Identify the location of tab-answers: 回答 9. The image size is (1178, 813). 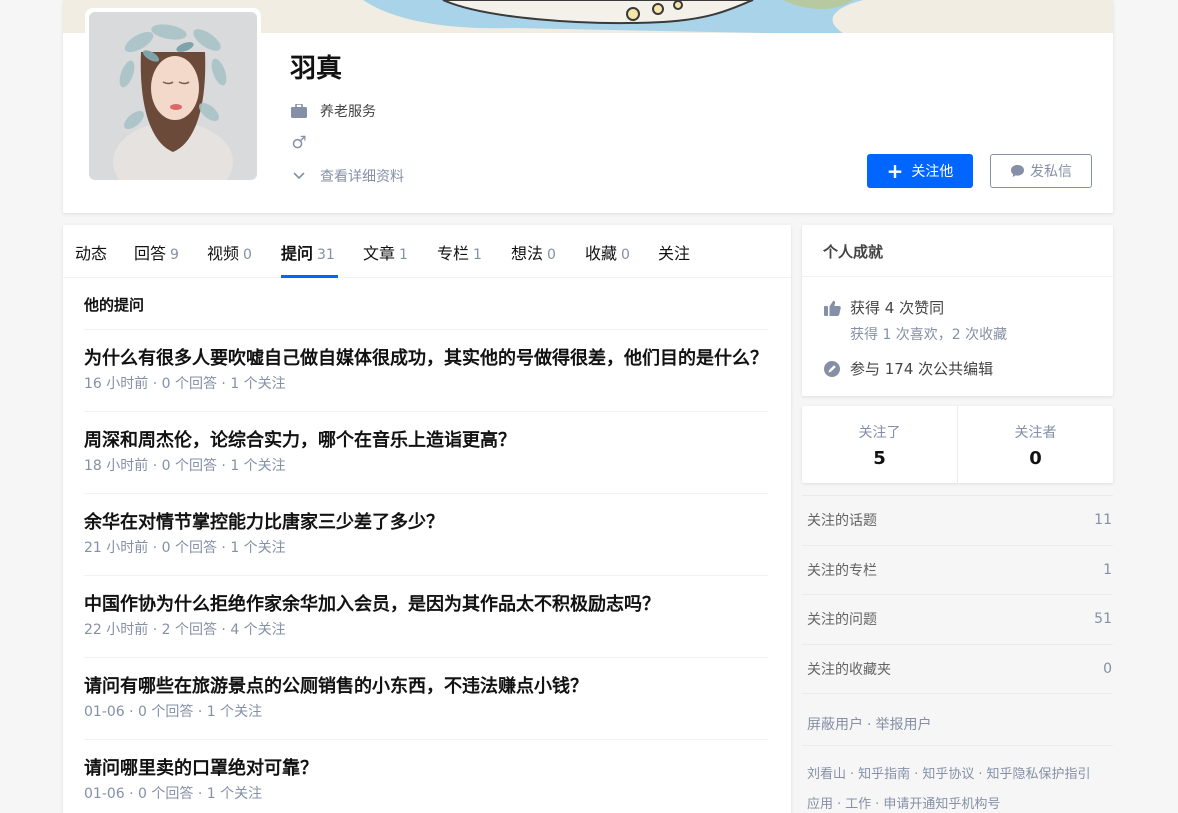
(156, 252).